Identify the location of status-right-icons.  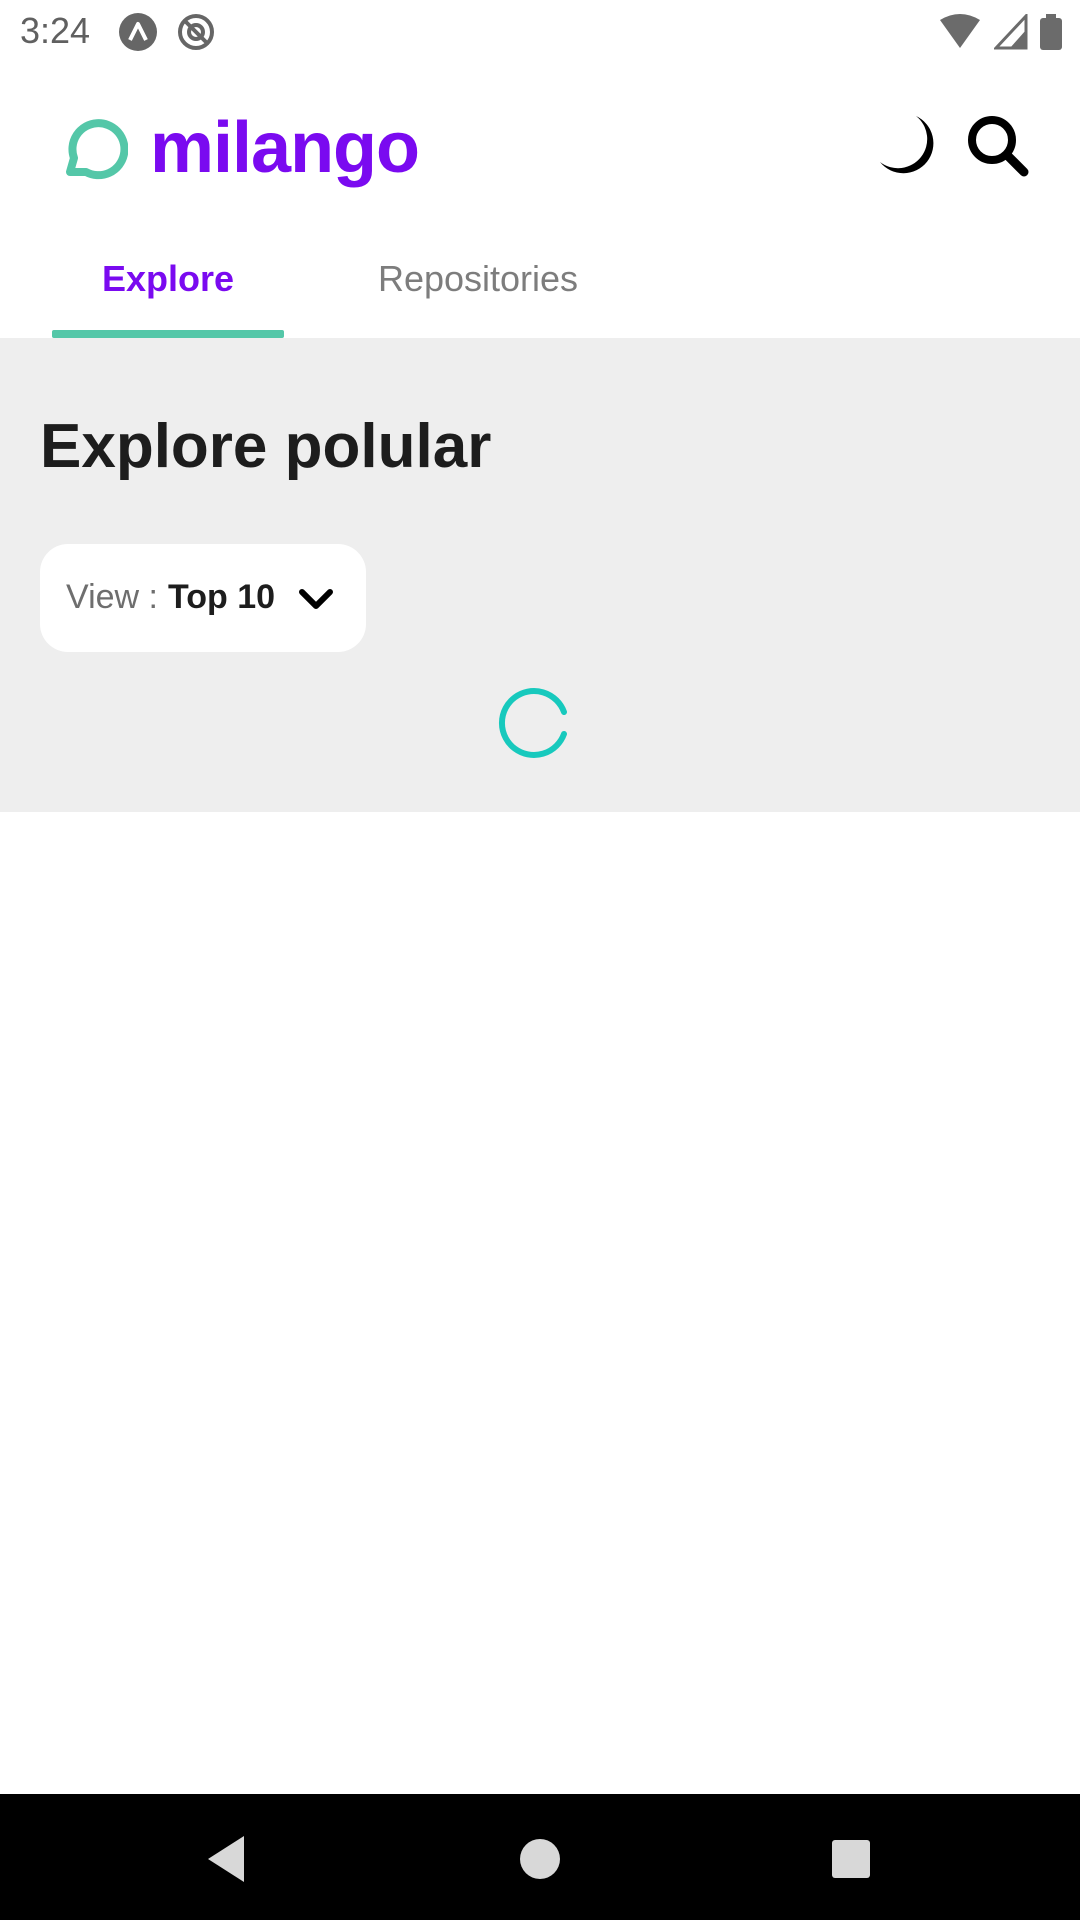
(1000, 32).